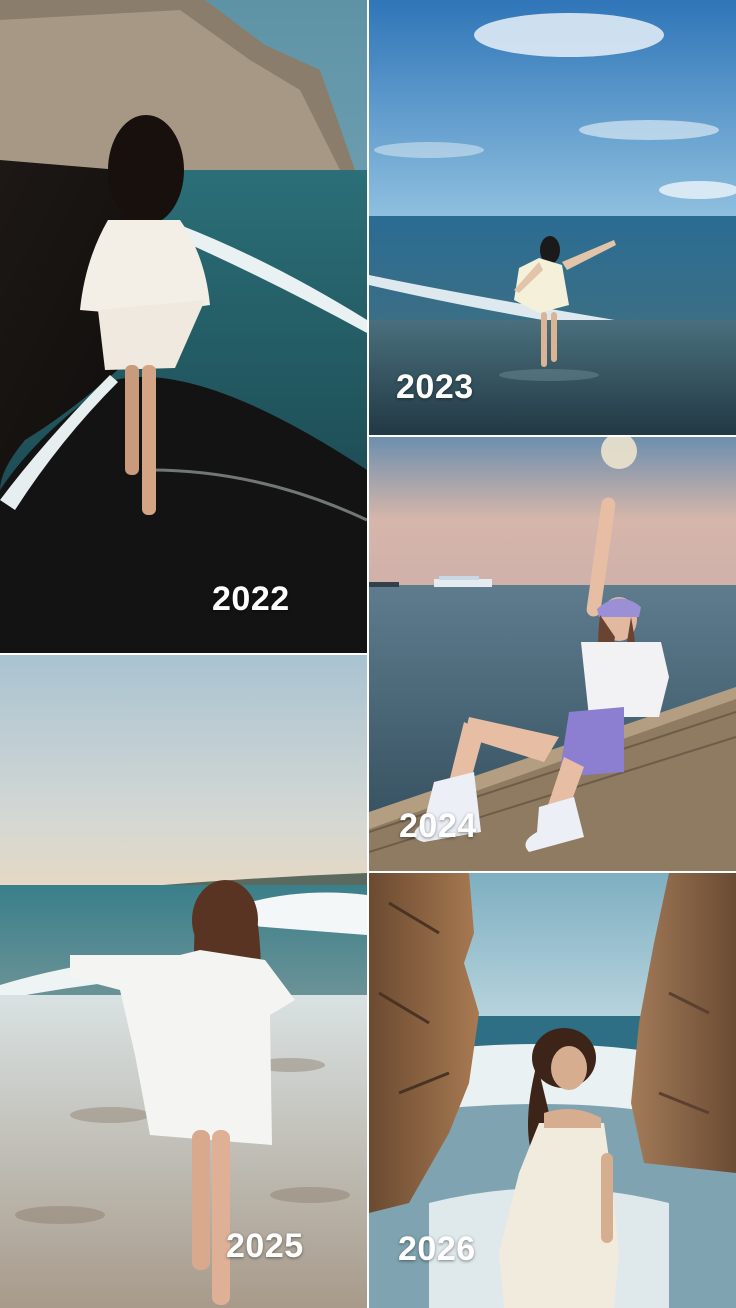 The image size is (736, 1308). Describe the element at coordinates (251, 599) in the screenshot. I see `year-label-2022: 2022` at that location.